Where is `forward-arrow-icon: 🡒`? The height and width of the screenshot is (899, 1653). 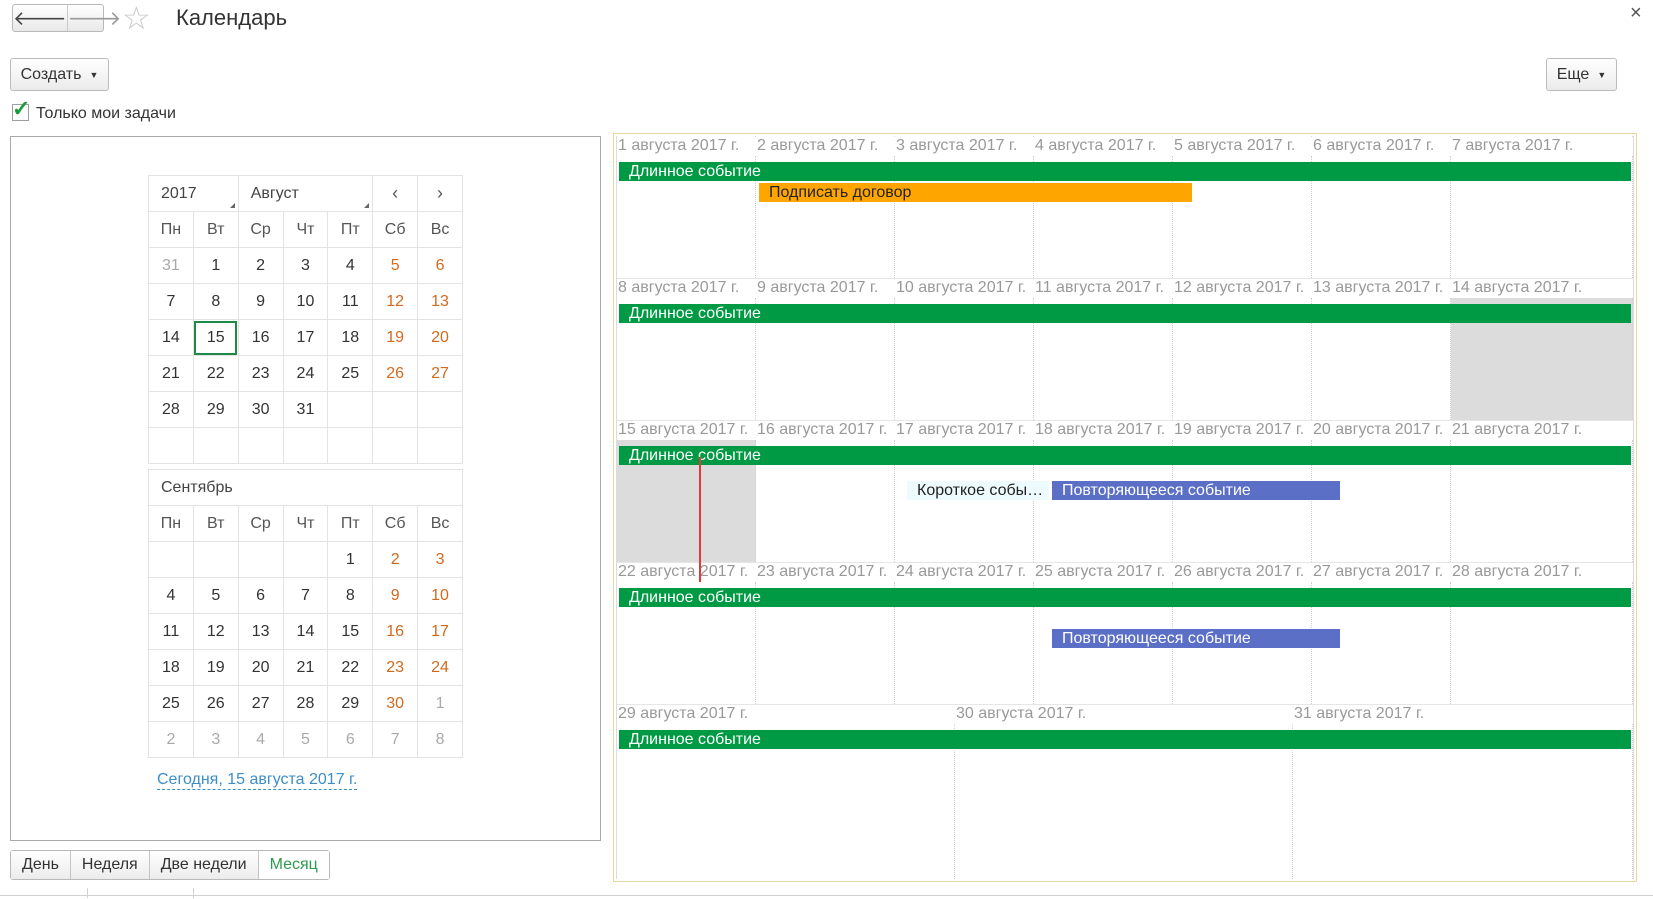
forward-arrow-icon: 🡒 is located at coordinates (93, 18).